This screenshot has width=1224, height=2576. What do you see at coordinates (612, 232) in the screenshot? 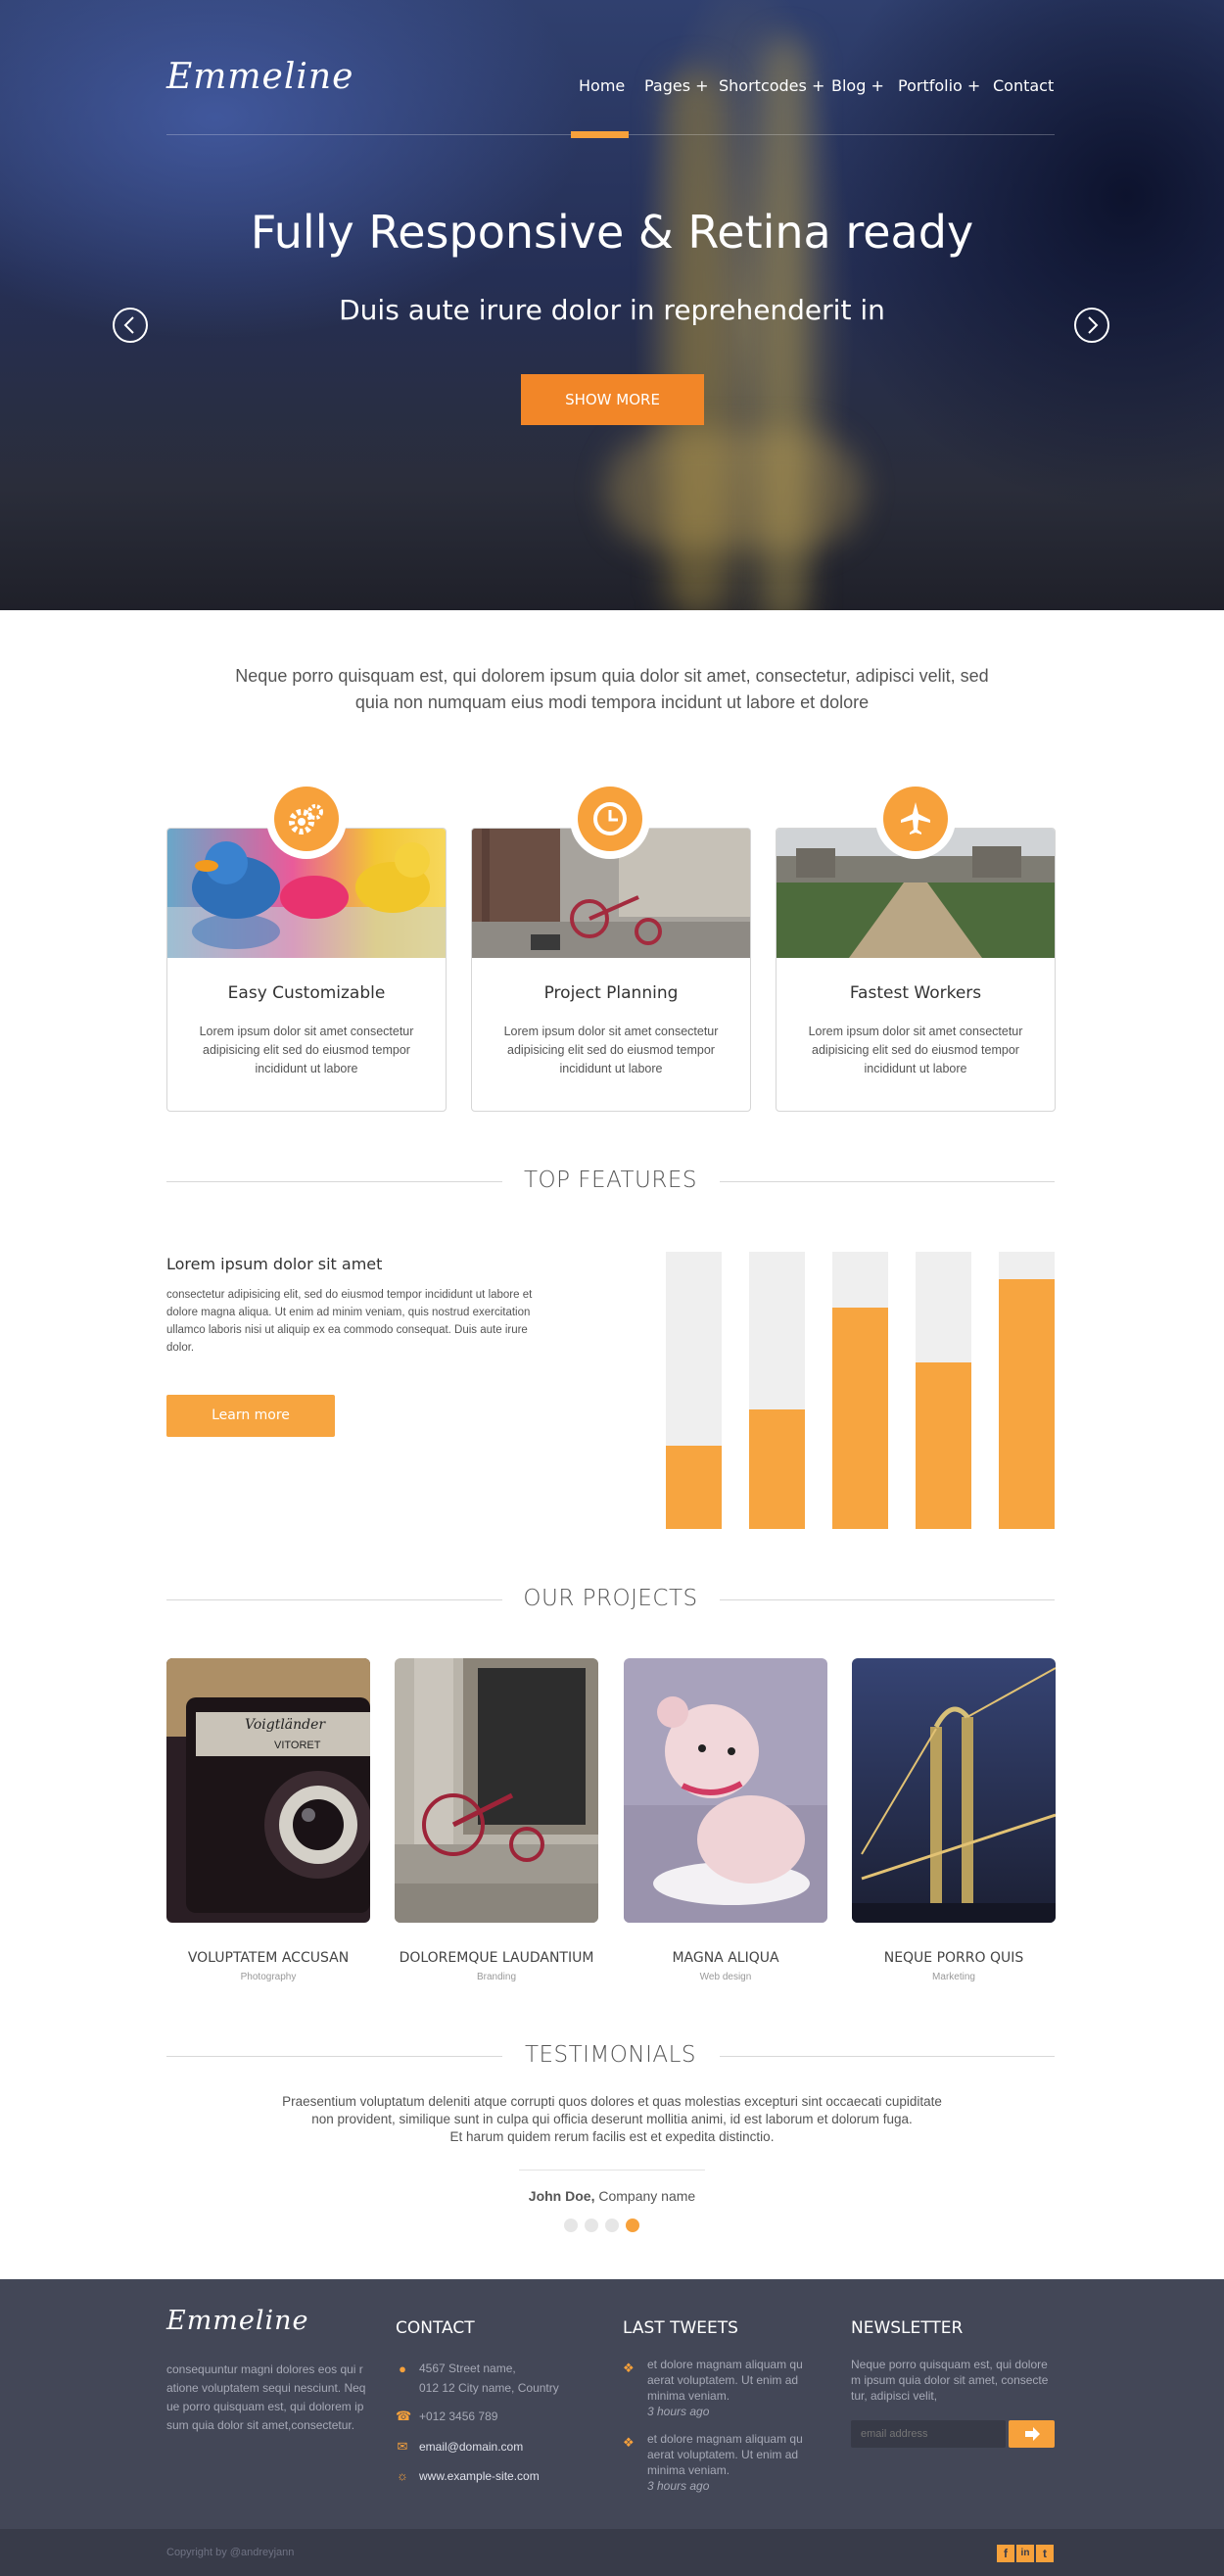
I see `hero-title: Fully Responsive & Retina ready` at bounding box center [612, 232].